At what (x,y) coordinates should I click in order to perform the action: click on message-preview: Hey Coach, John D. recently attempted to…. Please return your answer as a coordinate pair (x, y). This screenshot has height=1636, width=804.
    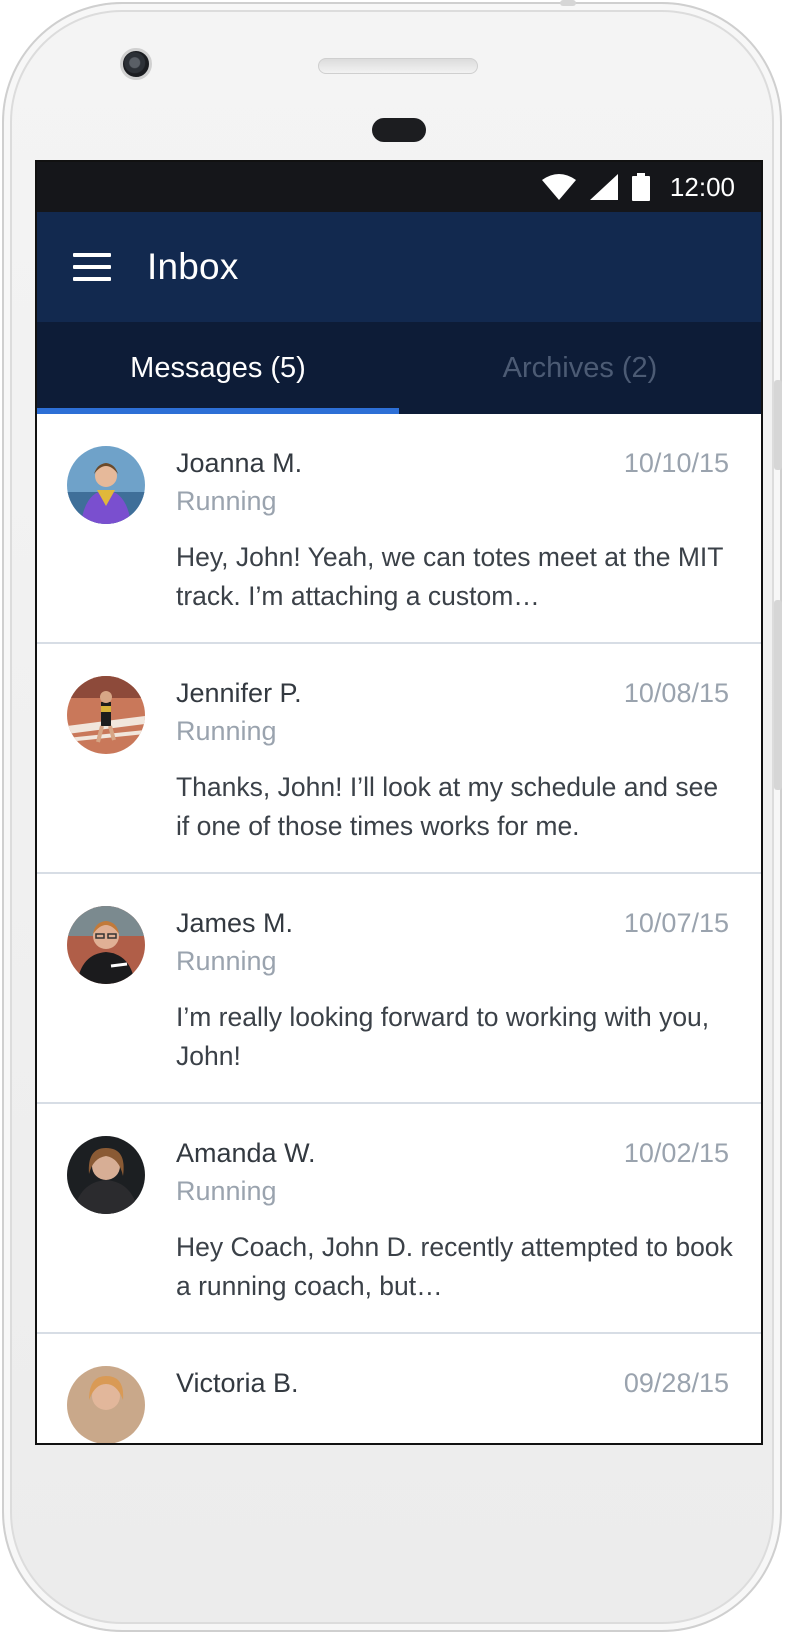
    Looking at the image, I should click on (454, 1266).